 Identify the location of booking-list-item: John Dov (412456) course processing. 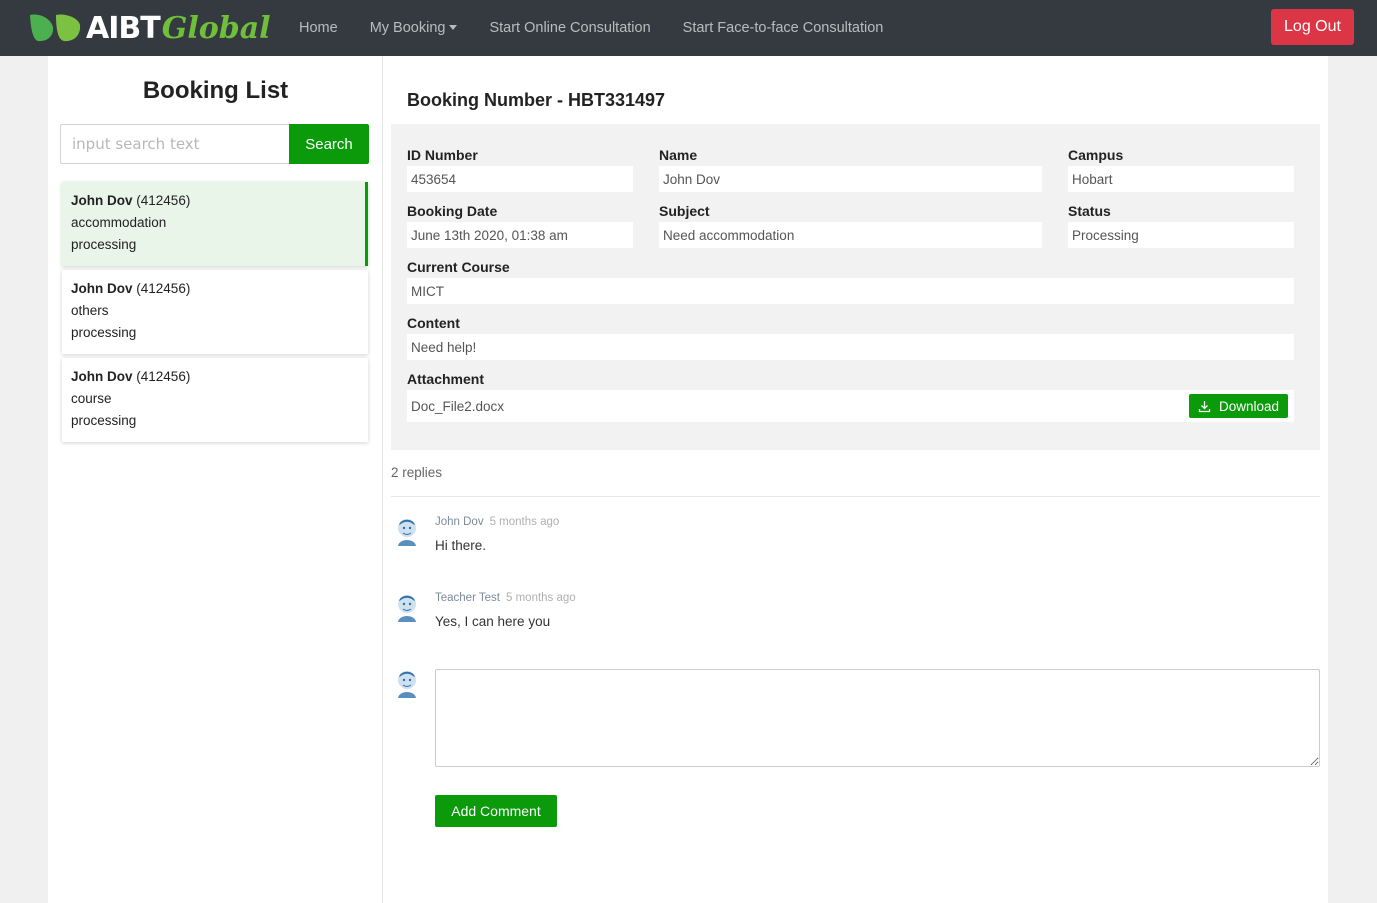
(215, 400).